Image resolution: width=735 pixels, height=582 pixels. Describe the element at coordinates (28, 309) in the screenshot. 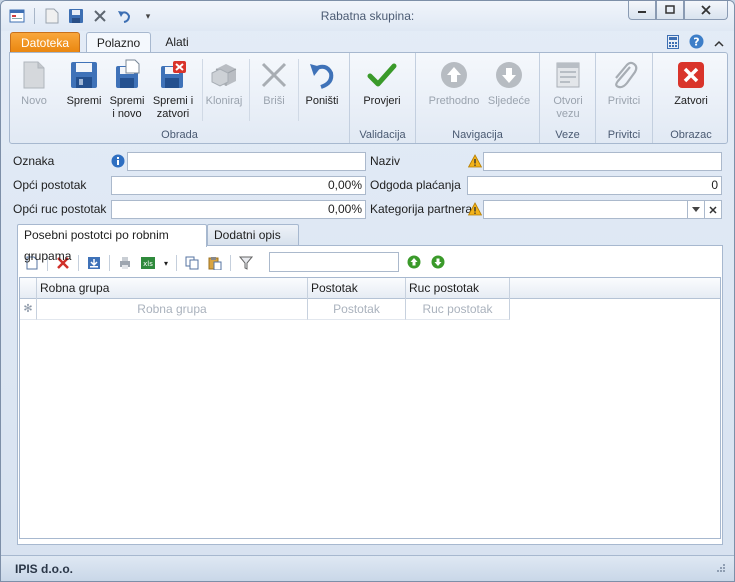

I see `new-row-asterisk-icon: ✻` at that location.